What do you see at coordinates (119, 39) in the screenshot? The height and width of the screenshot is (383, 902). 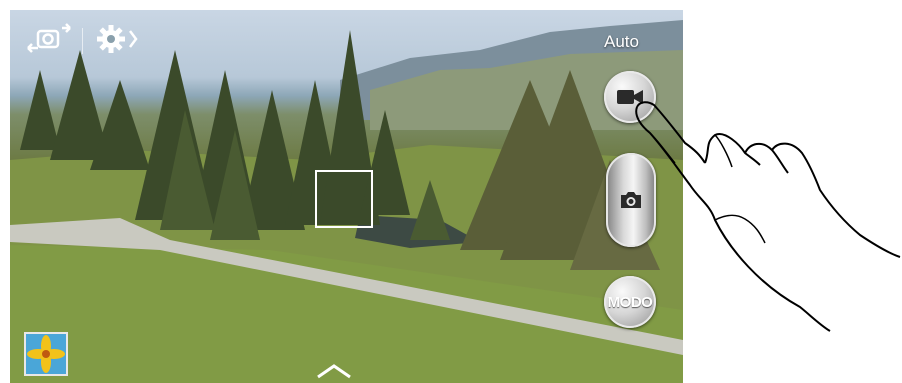 I see `settings-gear-icon` at bounding box center [119, 39].